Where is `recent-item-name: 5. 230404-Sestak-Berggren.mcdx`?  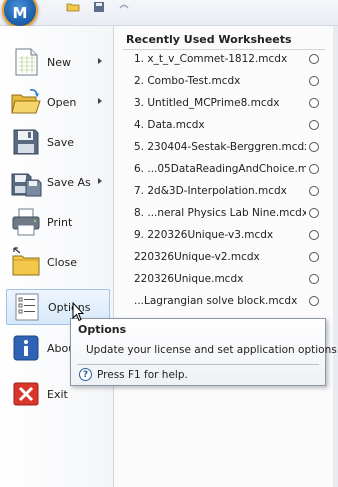
recent-item-name: 5. 230404-Sestak-Berggren.mcdx is located at coordinates (220, 147).